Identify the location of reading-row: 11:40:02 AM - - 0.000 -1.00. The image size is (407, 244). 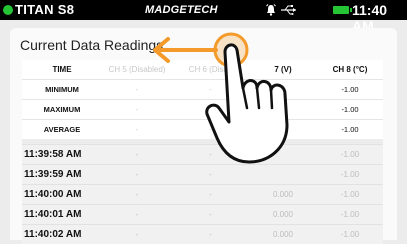
(202, 234).